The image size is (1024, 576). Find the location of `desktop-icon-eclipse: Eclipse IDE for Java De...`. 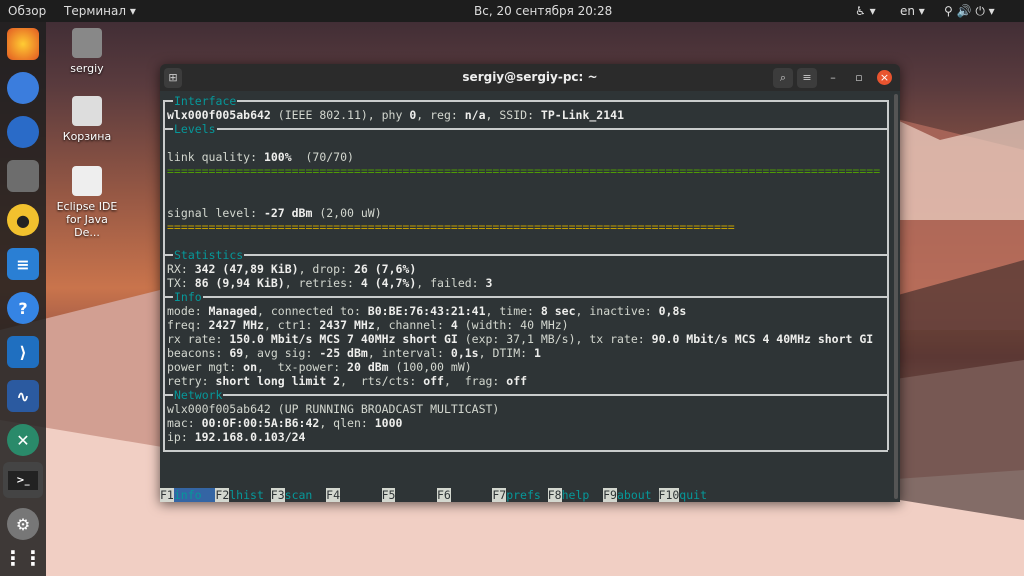

desktop-icon-eclipse: Eclipse IDE for Java De... is located at coordinates (87, 202).